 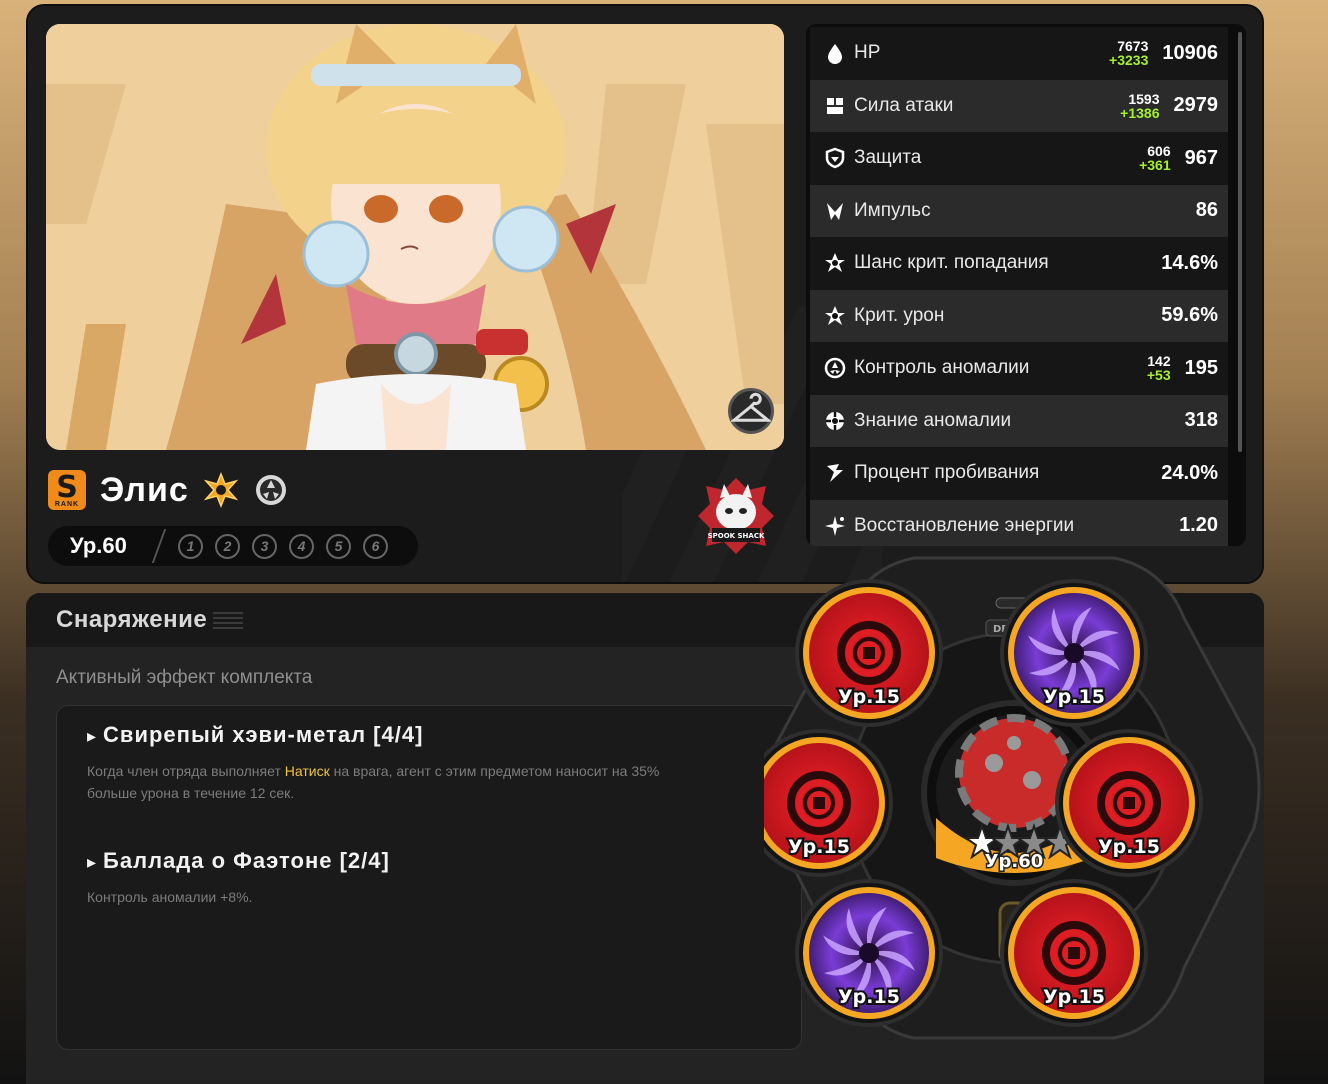 What do you see at coordinates (132, 619) in the screenshot?
I see `equipment-title: Снаряжение` at bounding box center [132, 619].